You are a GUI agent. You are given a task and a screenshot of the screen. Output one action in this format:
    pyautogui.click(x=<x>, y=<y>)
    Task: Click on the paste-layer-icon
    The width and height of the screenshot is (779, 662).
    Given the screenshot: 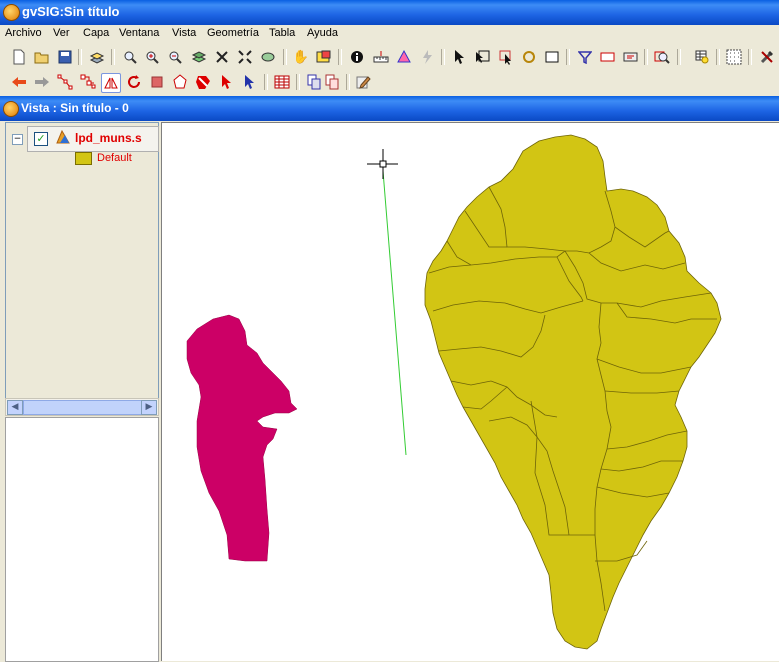 What is the action you would take?
    pyautogui.click(x=332, y=82)
    